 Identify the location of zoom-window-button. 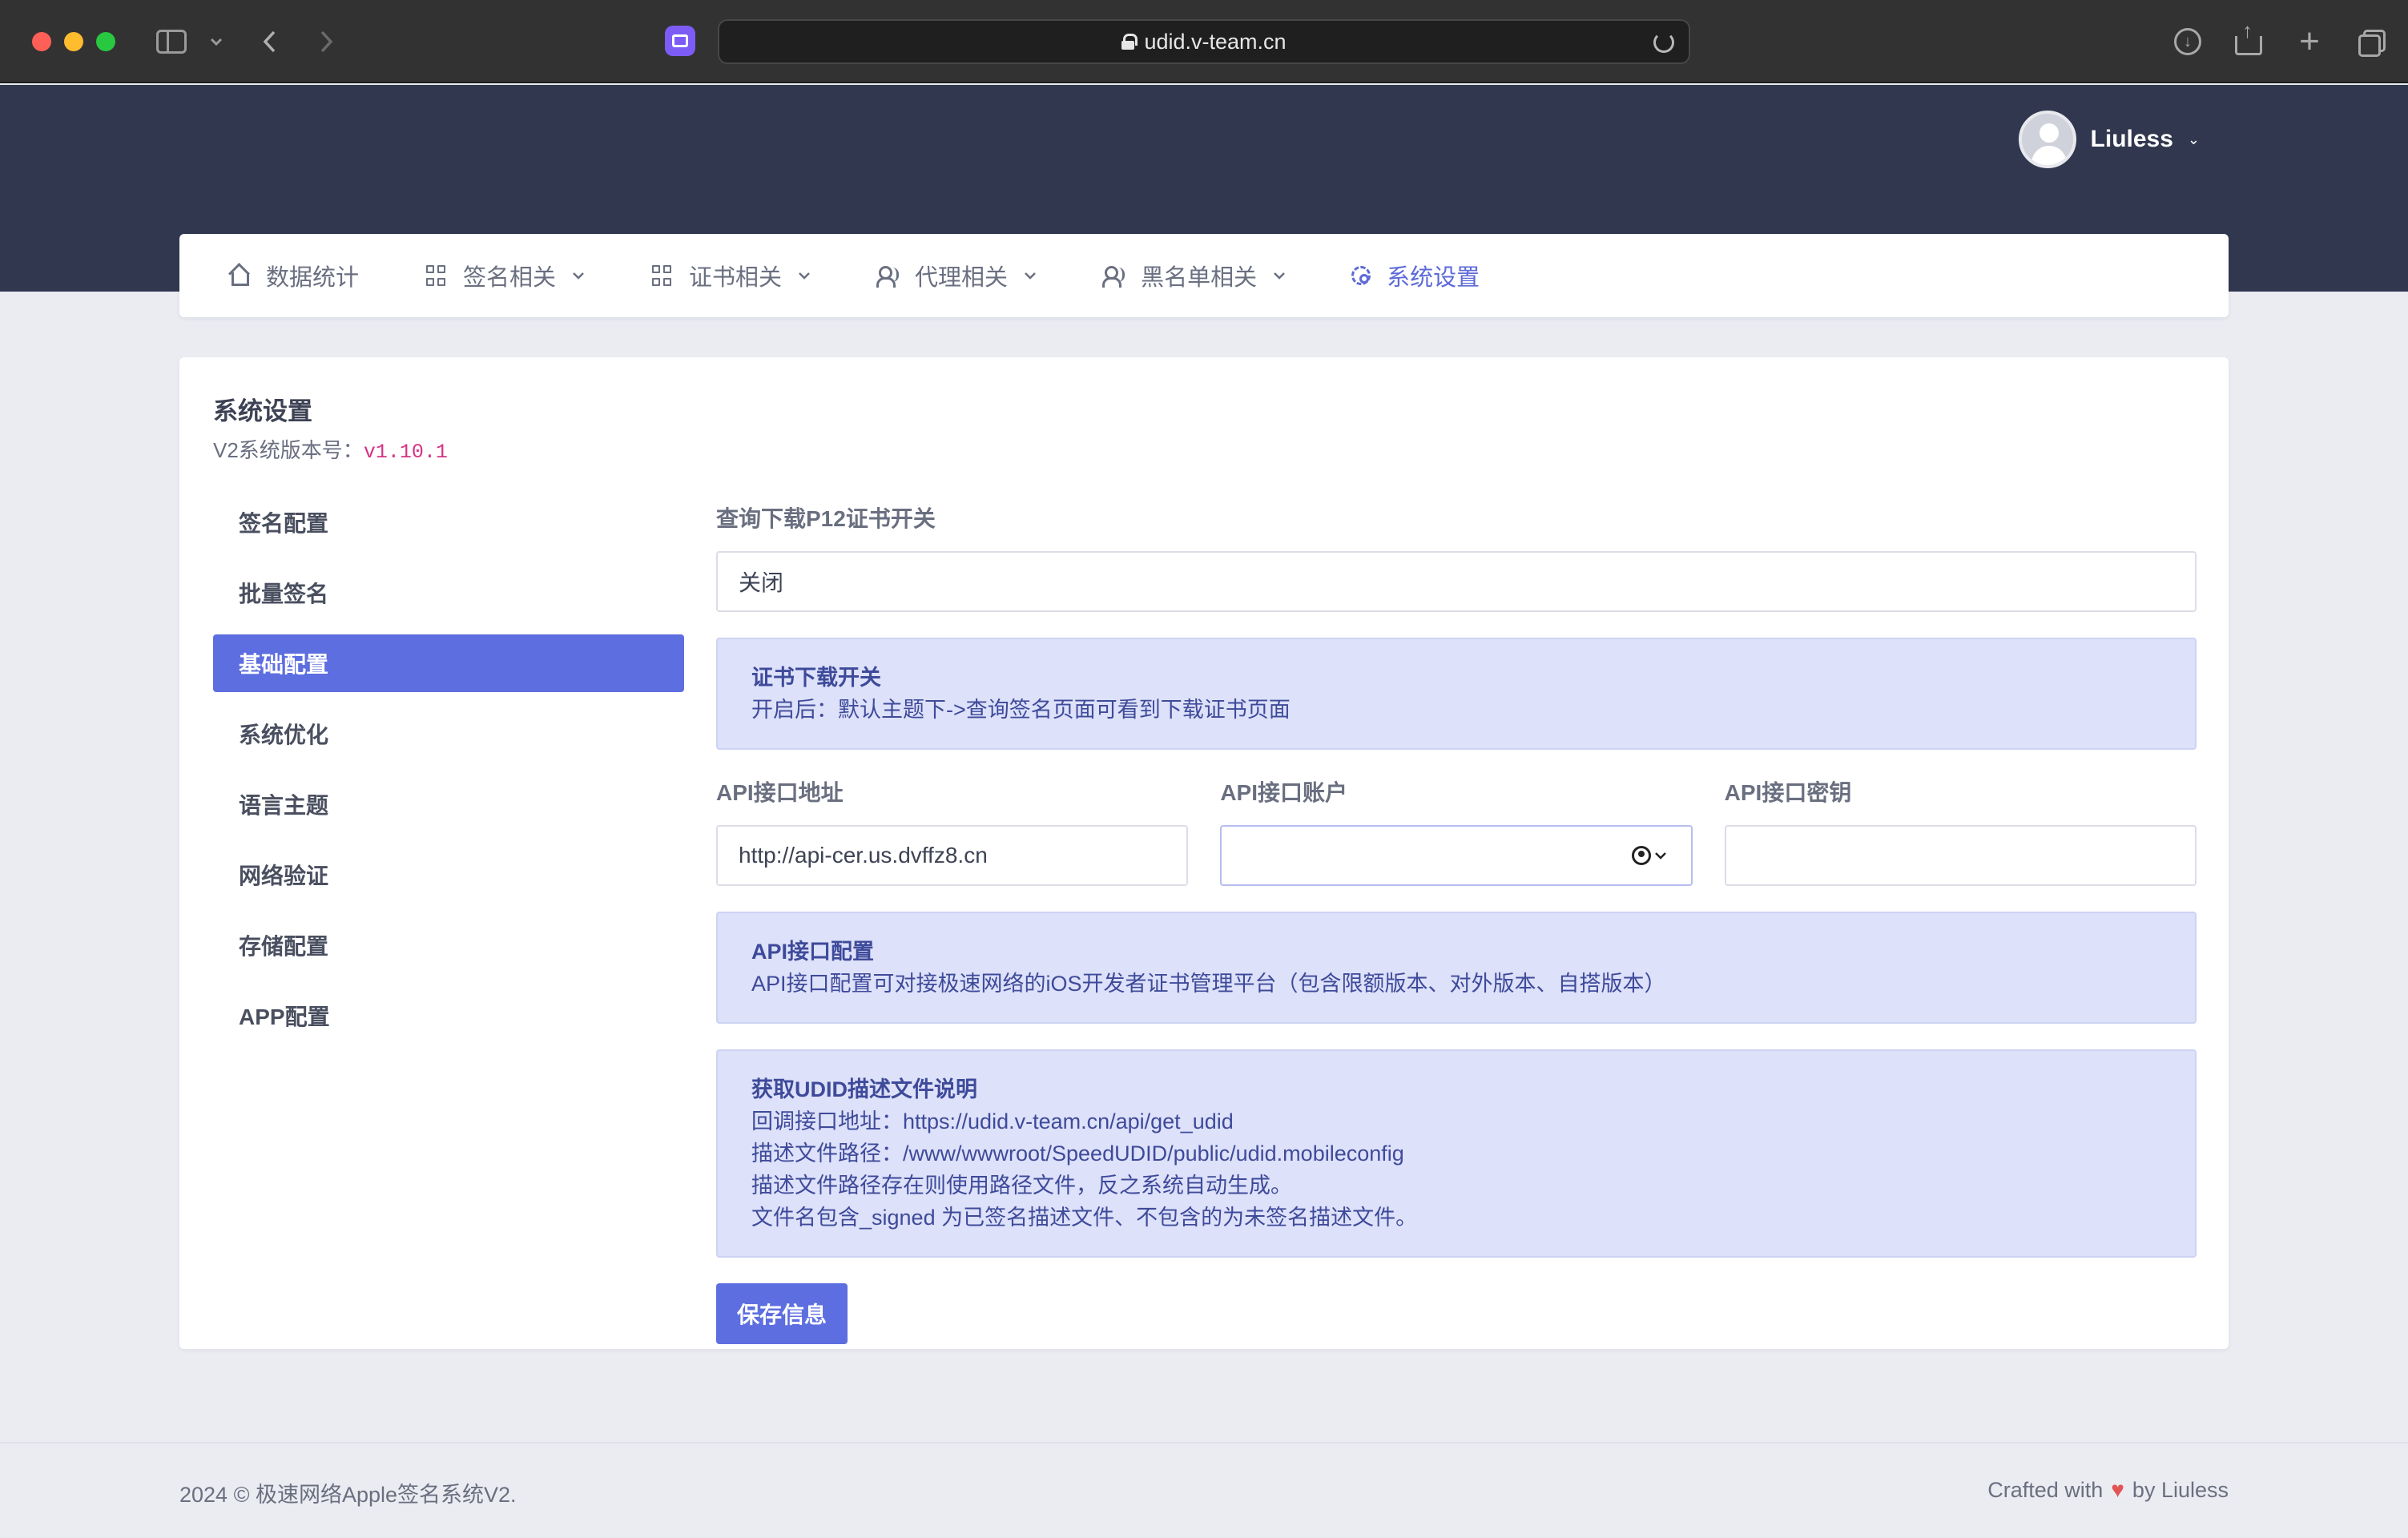
(105, 41).